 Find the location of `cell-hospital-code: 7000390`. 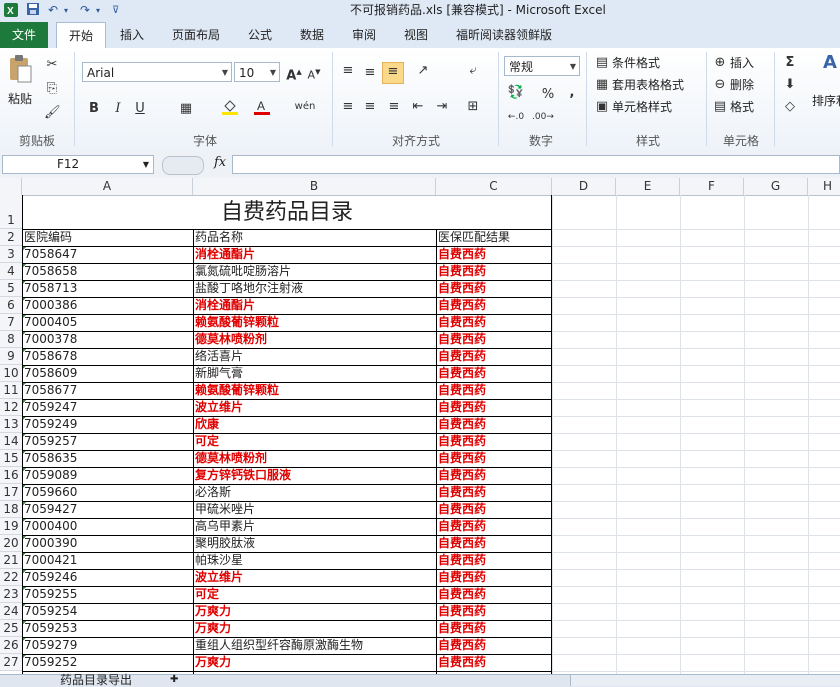

cell-hospital-code: 7000390 is located at coordinates (108, 543).